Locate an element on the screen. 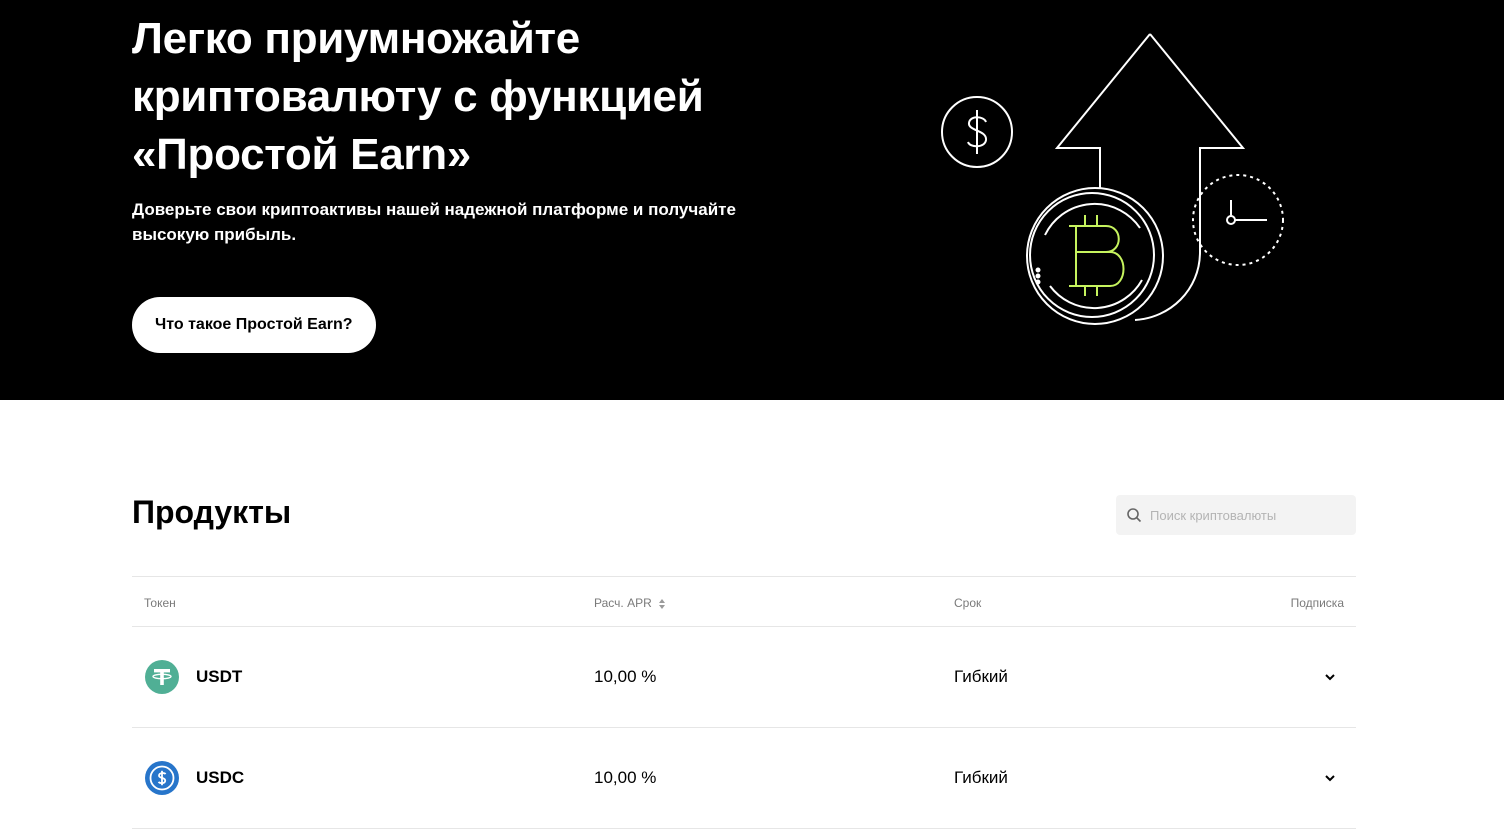  column-header-apr: Расч. APR is located at coordinates (630, 603).